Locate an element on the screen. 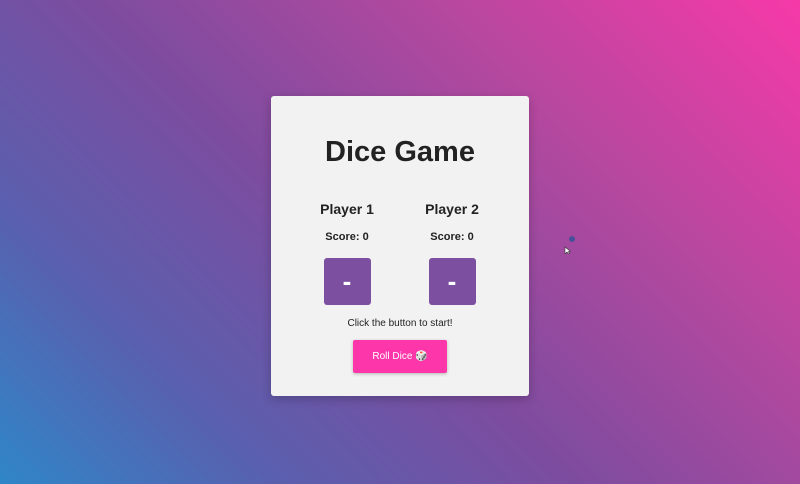 The width and height of the screenshot is (800, 484). player-1-score: Score: 0 is located at coordinates (347, 237).